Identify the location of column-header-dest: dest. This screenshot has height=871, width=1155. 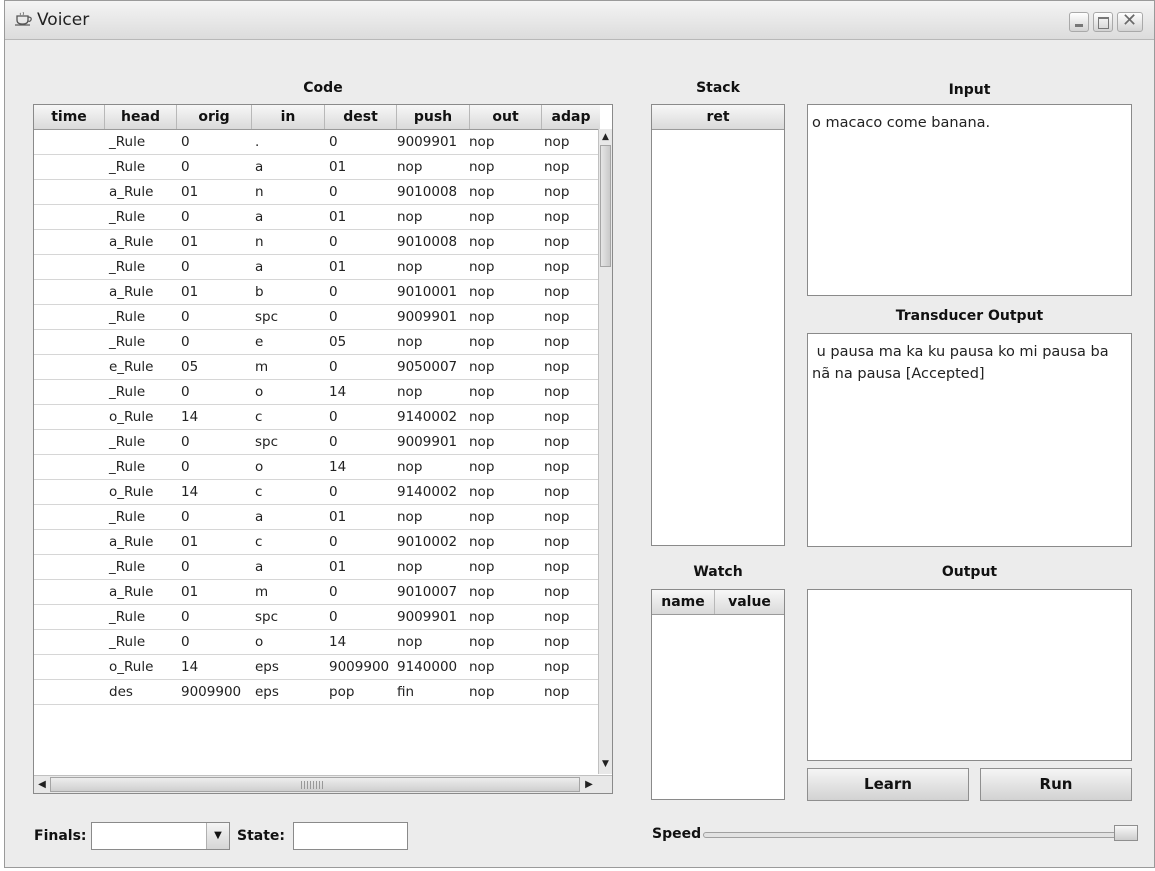
(361, 117).